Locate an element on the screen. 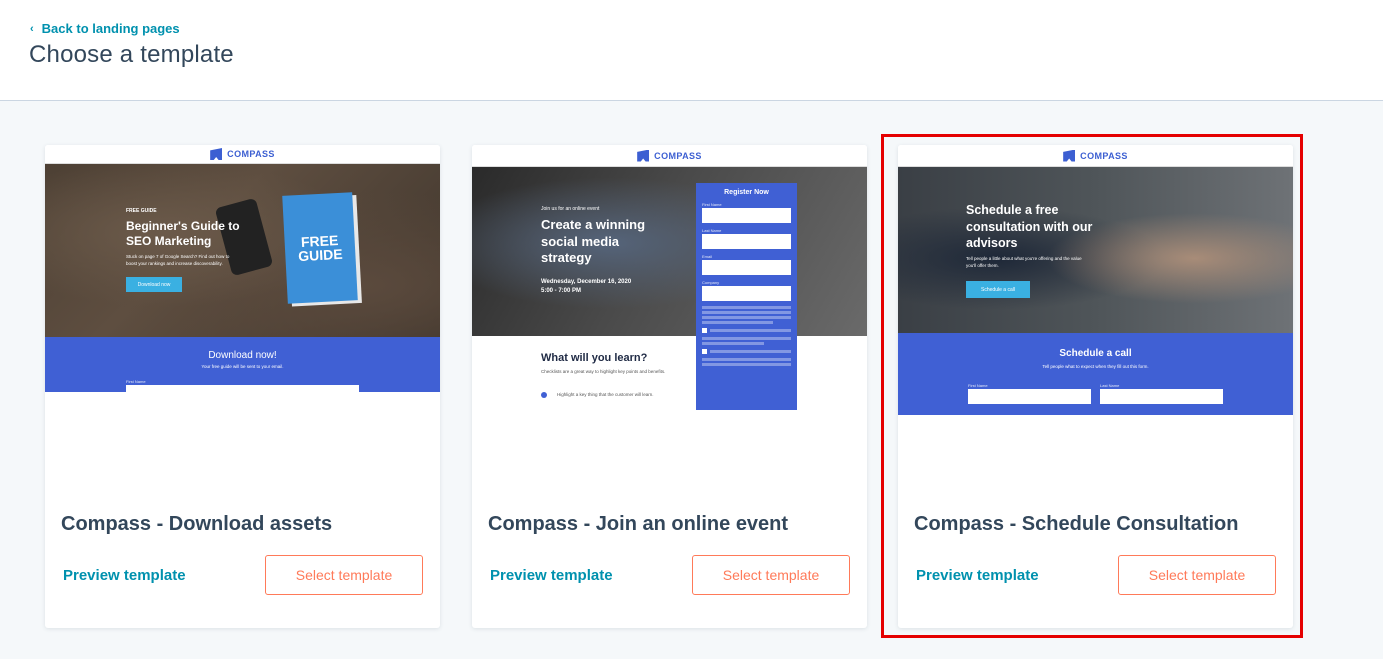  section-title: What will you learn? is located at coordinates (594, 358).